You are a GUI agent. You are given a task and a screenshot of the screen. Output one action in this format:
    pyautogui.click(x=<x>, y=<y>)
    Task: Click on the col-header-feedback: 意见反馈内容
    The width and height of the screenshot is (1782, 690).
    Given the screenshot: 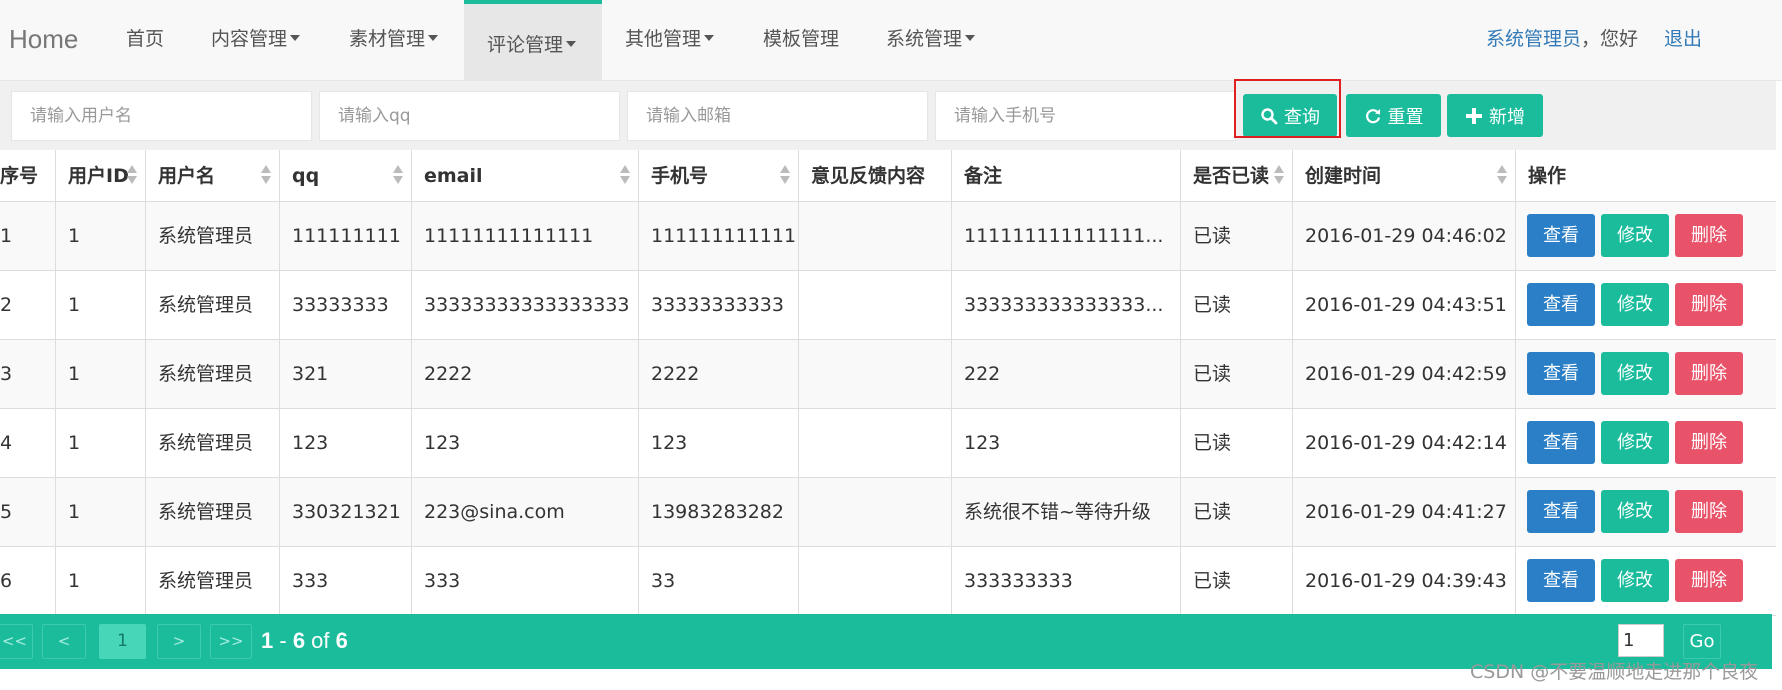 What is the action you would take?
    pyautogui.click(x=875, y=176)
    